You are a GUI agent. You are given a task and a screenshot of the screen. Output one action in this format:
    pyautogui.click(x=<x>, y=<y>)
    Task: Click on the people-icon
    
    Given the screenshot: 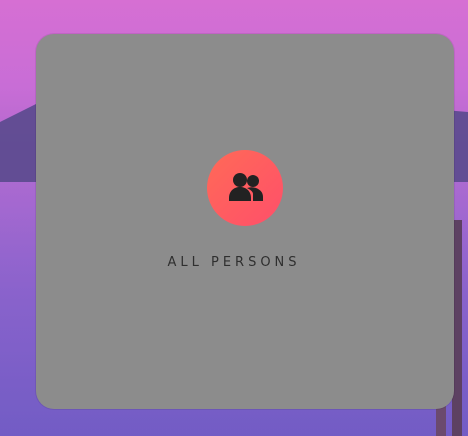 What is the action you would take?
    pyautogui.click(x=246, y=187)
    